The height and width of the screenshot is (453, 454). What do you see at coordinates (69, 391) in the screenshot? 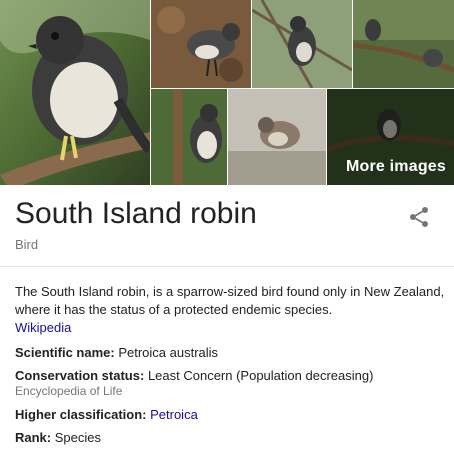
I see `conservation-source: Encyclopedia of Life` at bounding box center [69, 391].